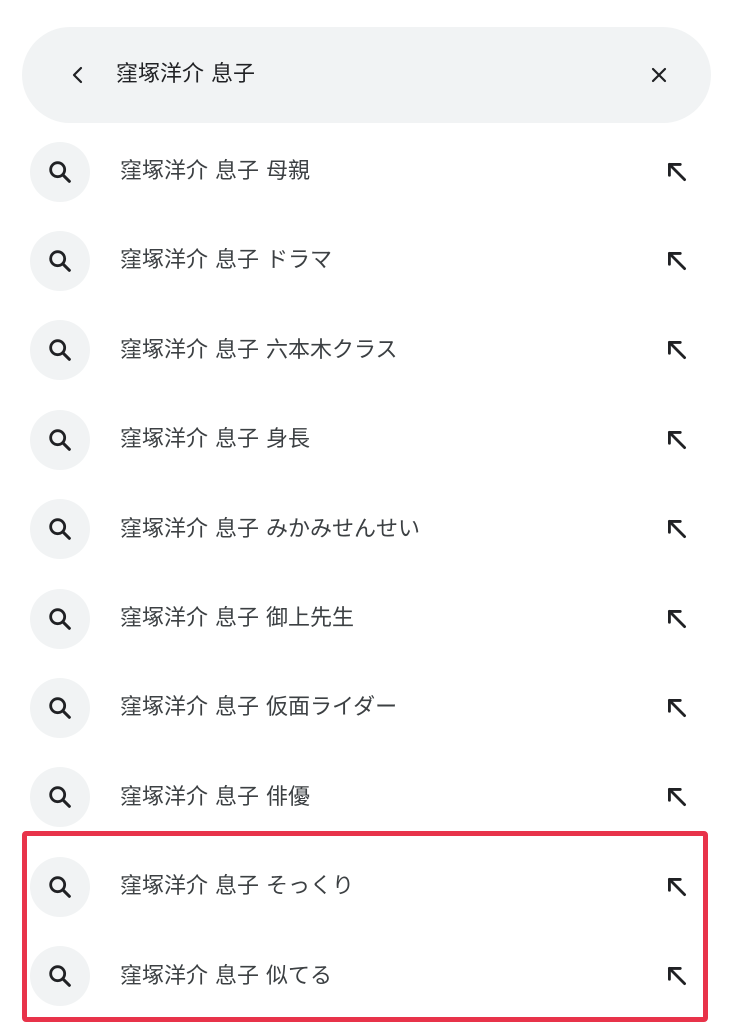 This screenshot has height=1024, width=733. Describe the element at coordinates (366, 618) in the screenshot. I see `suggestion-item: 窪塚洋介 息子 御上先生` at that location.